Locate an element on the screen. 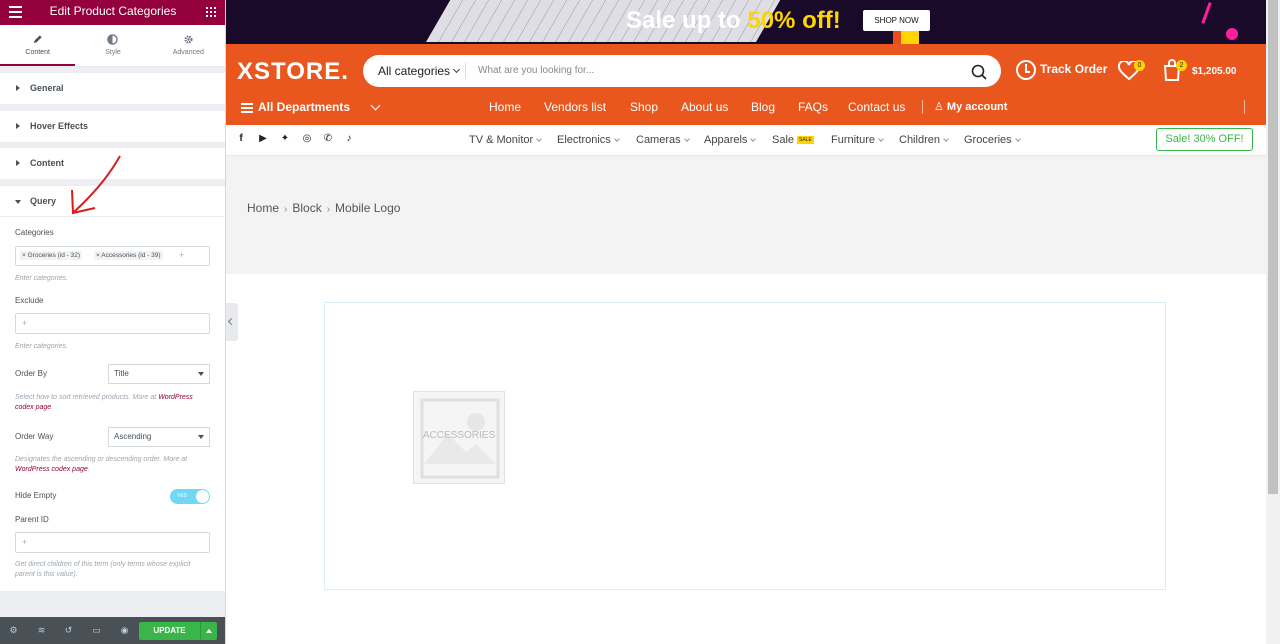  category-tag: × Accessories (id - 39) is located at coordinates (128, 255).